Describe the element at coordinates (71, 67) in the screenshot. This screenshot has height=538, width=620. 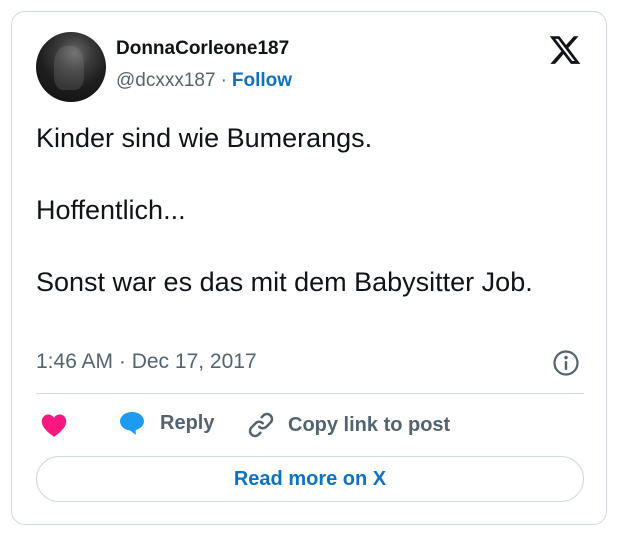
I see `avatar` at that location.